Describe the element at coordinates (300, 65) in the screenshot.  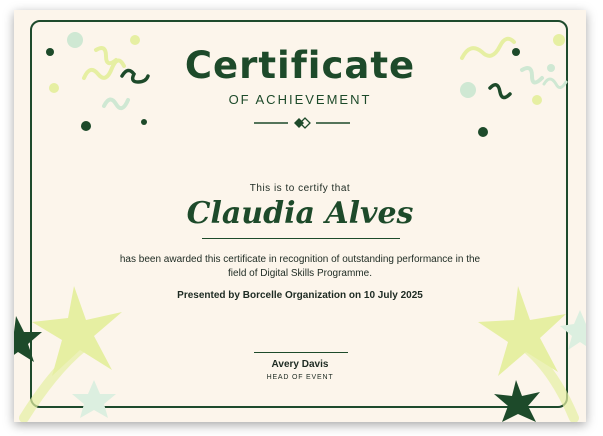
I see `certificate-title: Certificate` at that location.